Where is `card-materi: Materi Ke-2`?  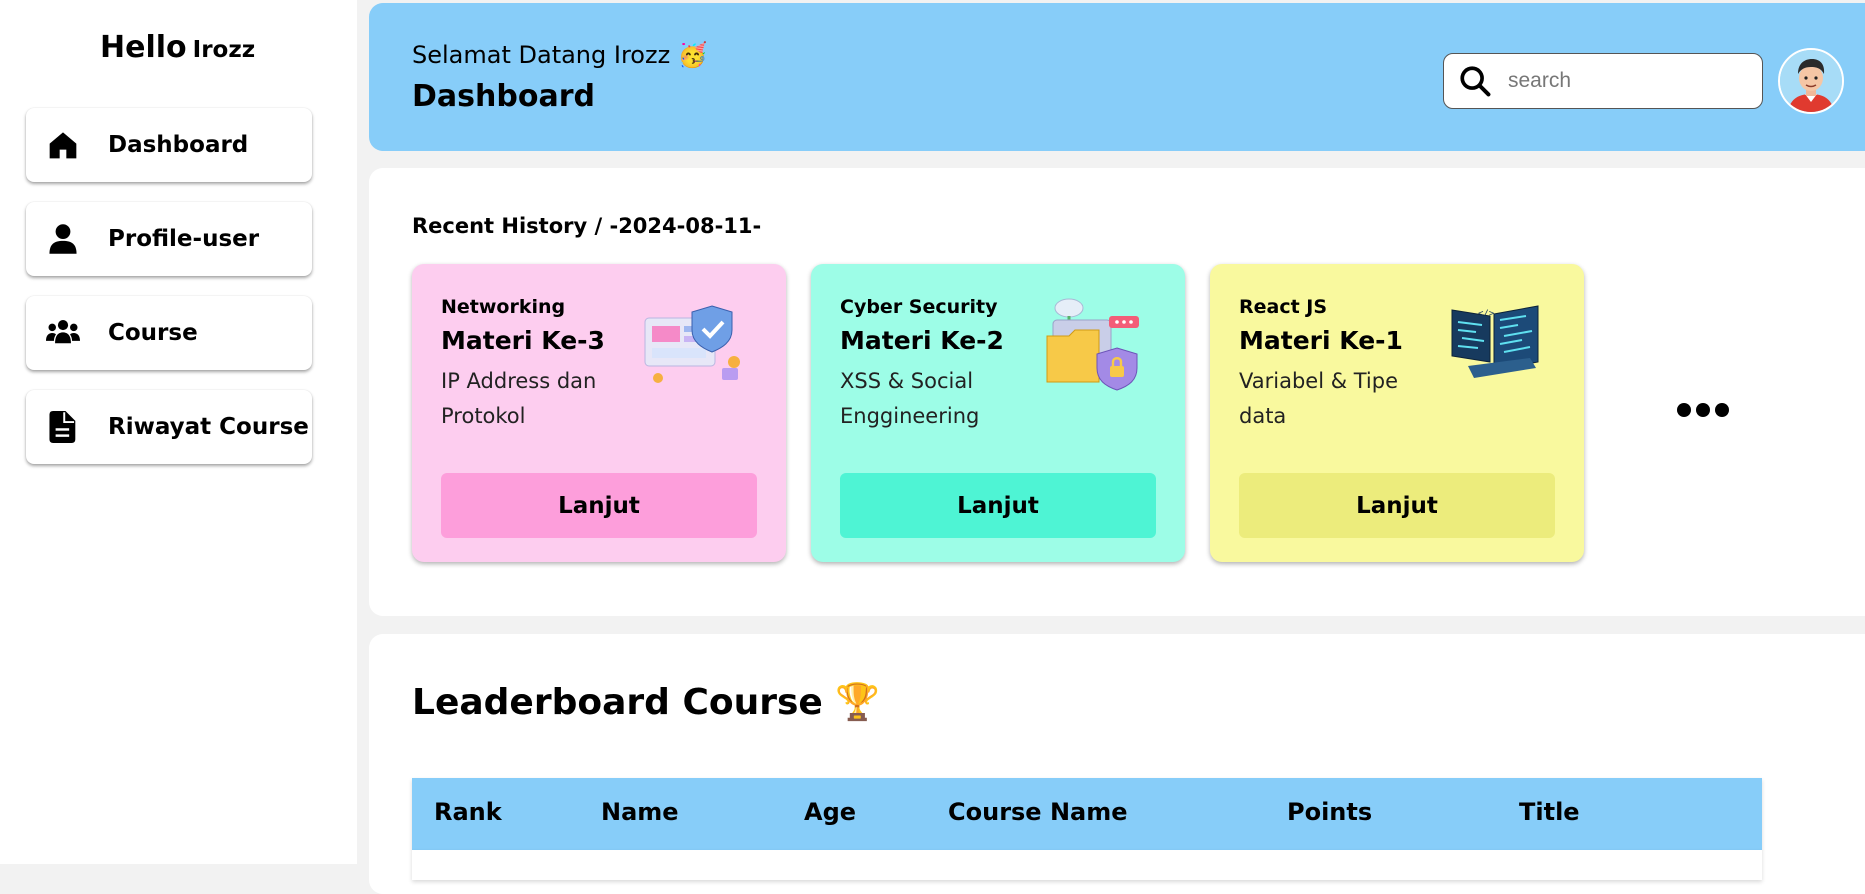
card-materi: Materi Ke-2 is located at coordinates (922, 340).